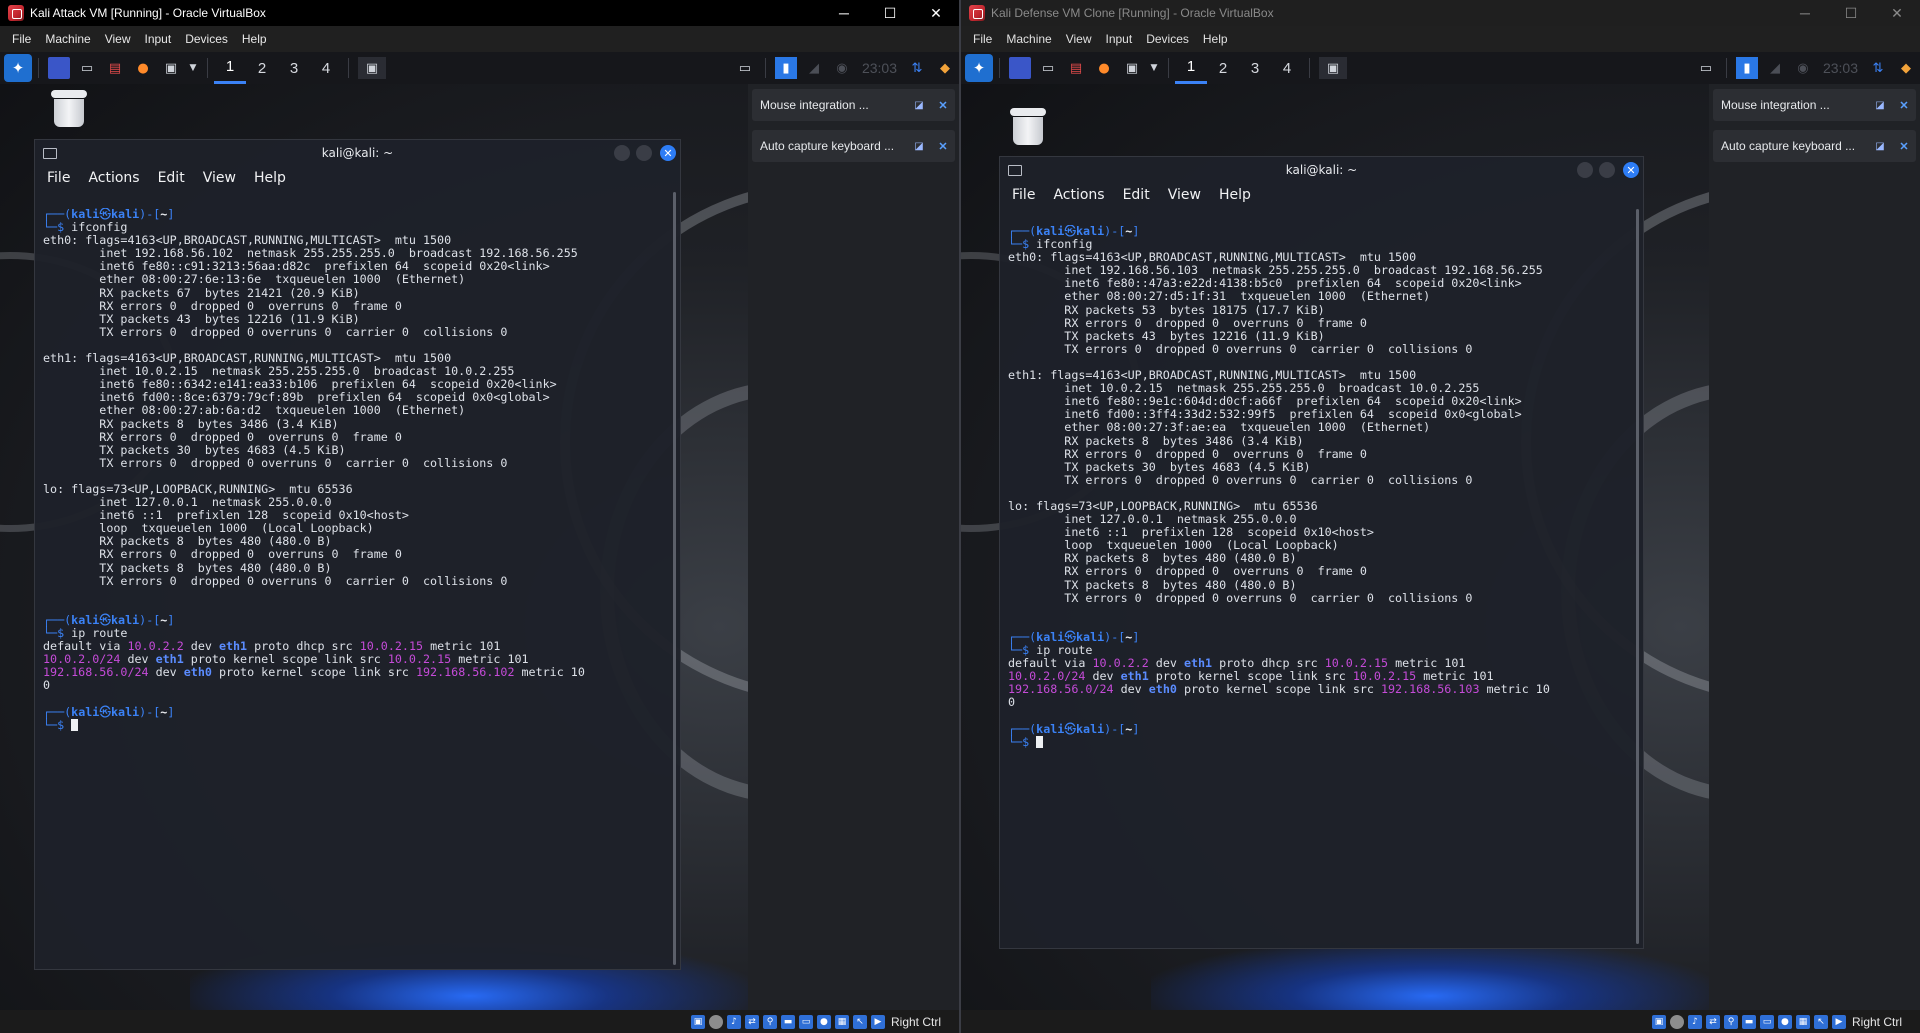 This screenshot has height=1033, width=1920. What do you see at coordinates (785, 68) in the screenshot?
I see `notification-icon: ▮` at bounding box center [785, 68].